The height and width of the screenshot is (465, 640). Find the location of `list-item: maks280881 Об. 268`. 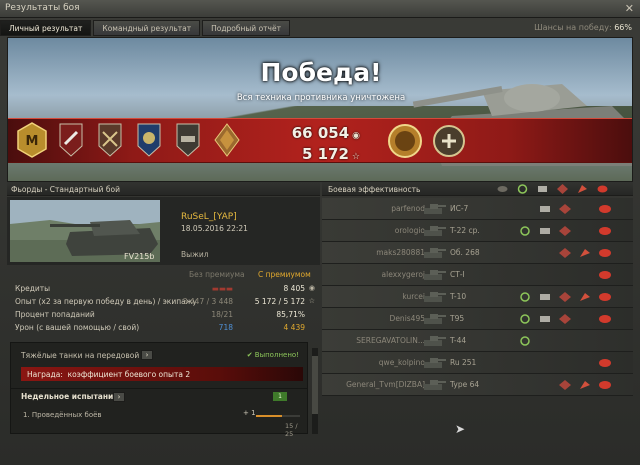

list-item: maks280881 Об. 268 is located at coordinates (477, 253).